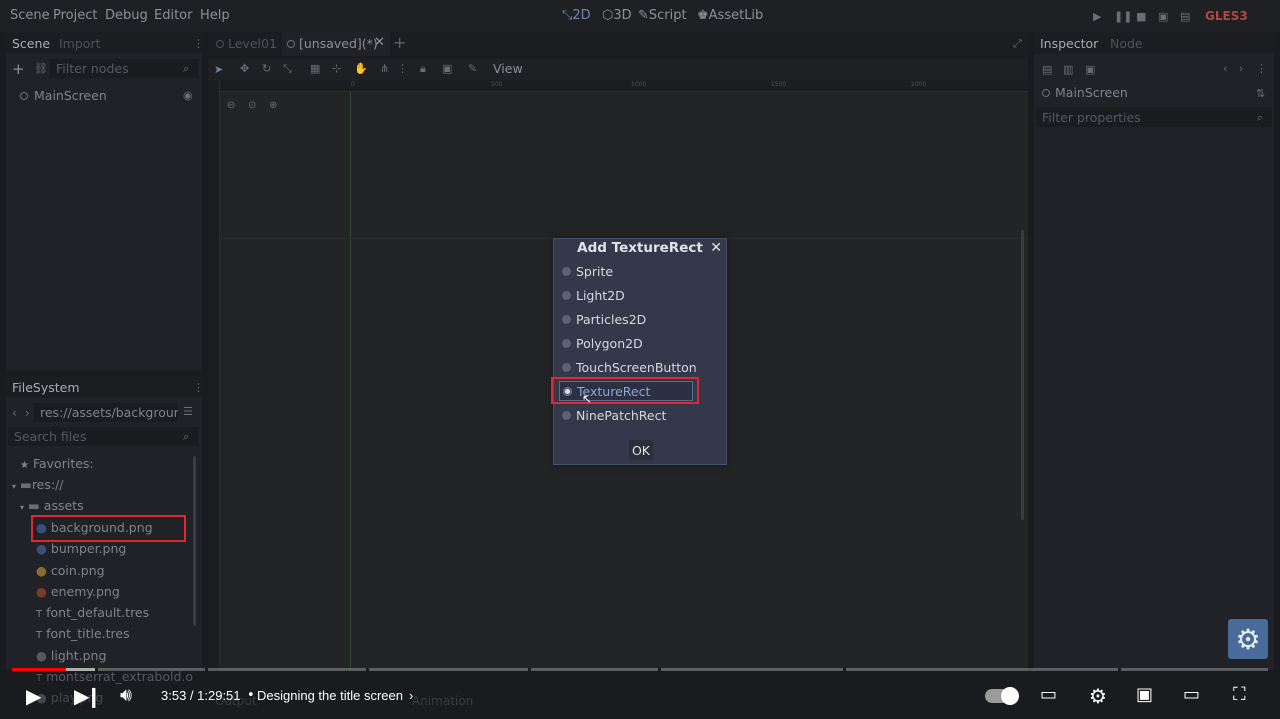 This screenshot has width=1280, height=719. I want to click on fs-menu-icon: ⋮, so click(198, 387).